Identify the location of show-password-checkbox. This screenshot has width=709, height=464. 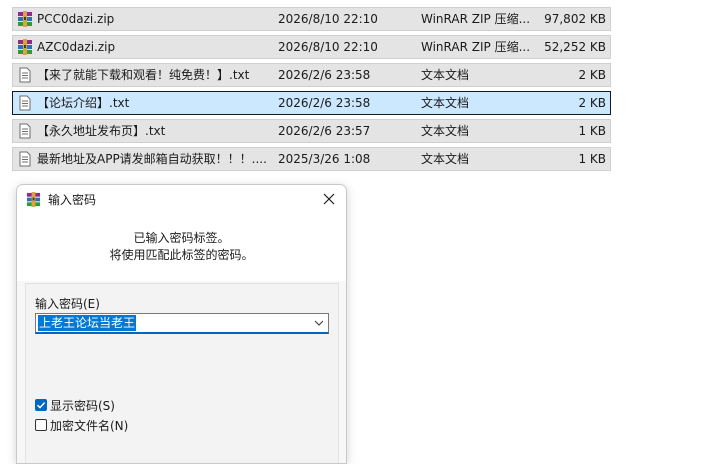
(41, 405).